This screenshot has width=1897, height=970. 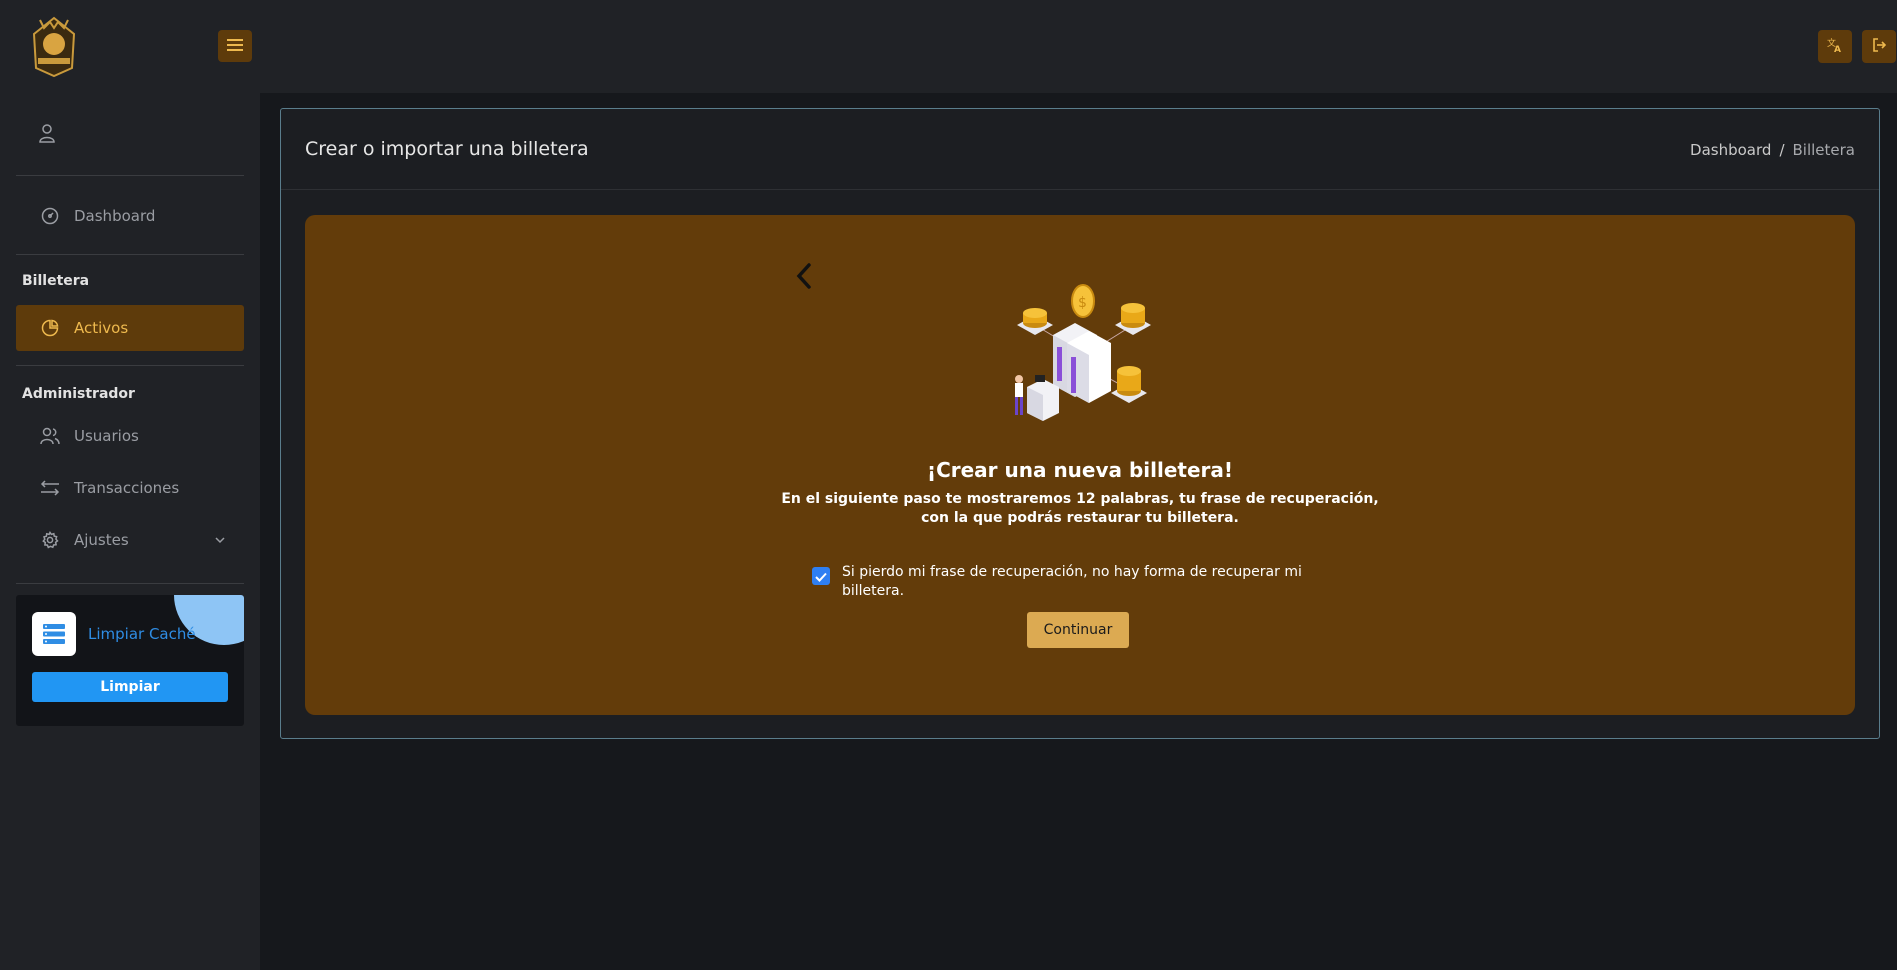 I want to click on confirmation-checkbox, so click(x=821, y=576).